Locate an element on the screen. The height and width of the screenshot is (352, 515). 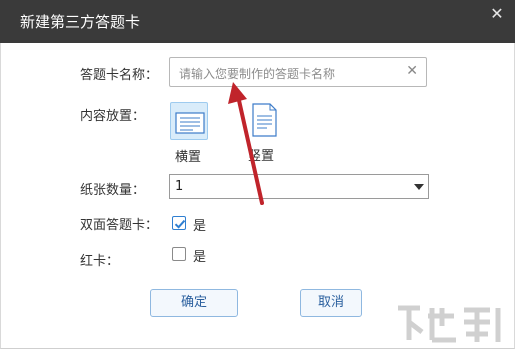
portrait-paper-icon is located at coordinates (264, 120).